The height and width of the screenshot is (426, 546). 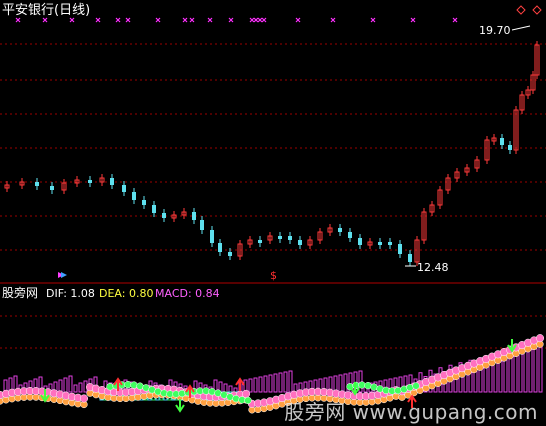 I want to click on macd-value: MACD: 0.84, so click(x=187, y=293).